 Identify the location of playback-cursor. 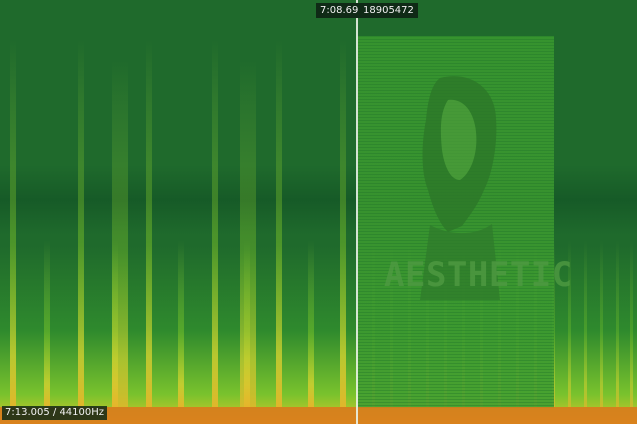
(357, 212).